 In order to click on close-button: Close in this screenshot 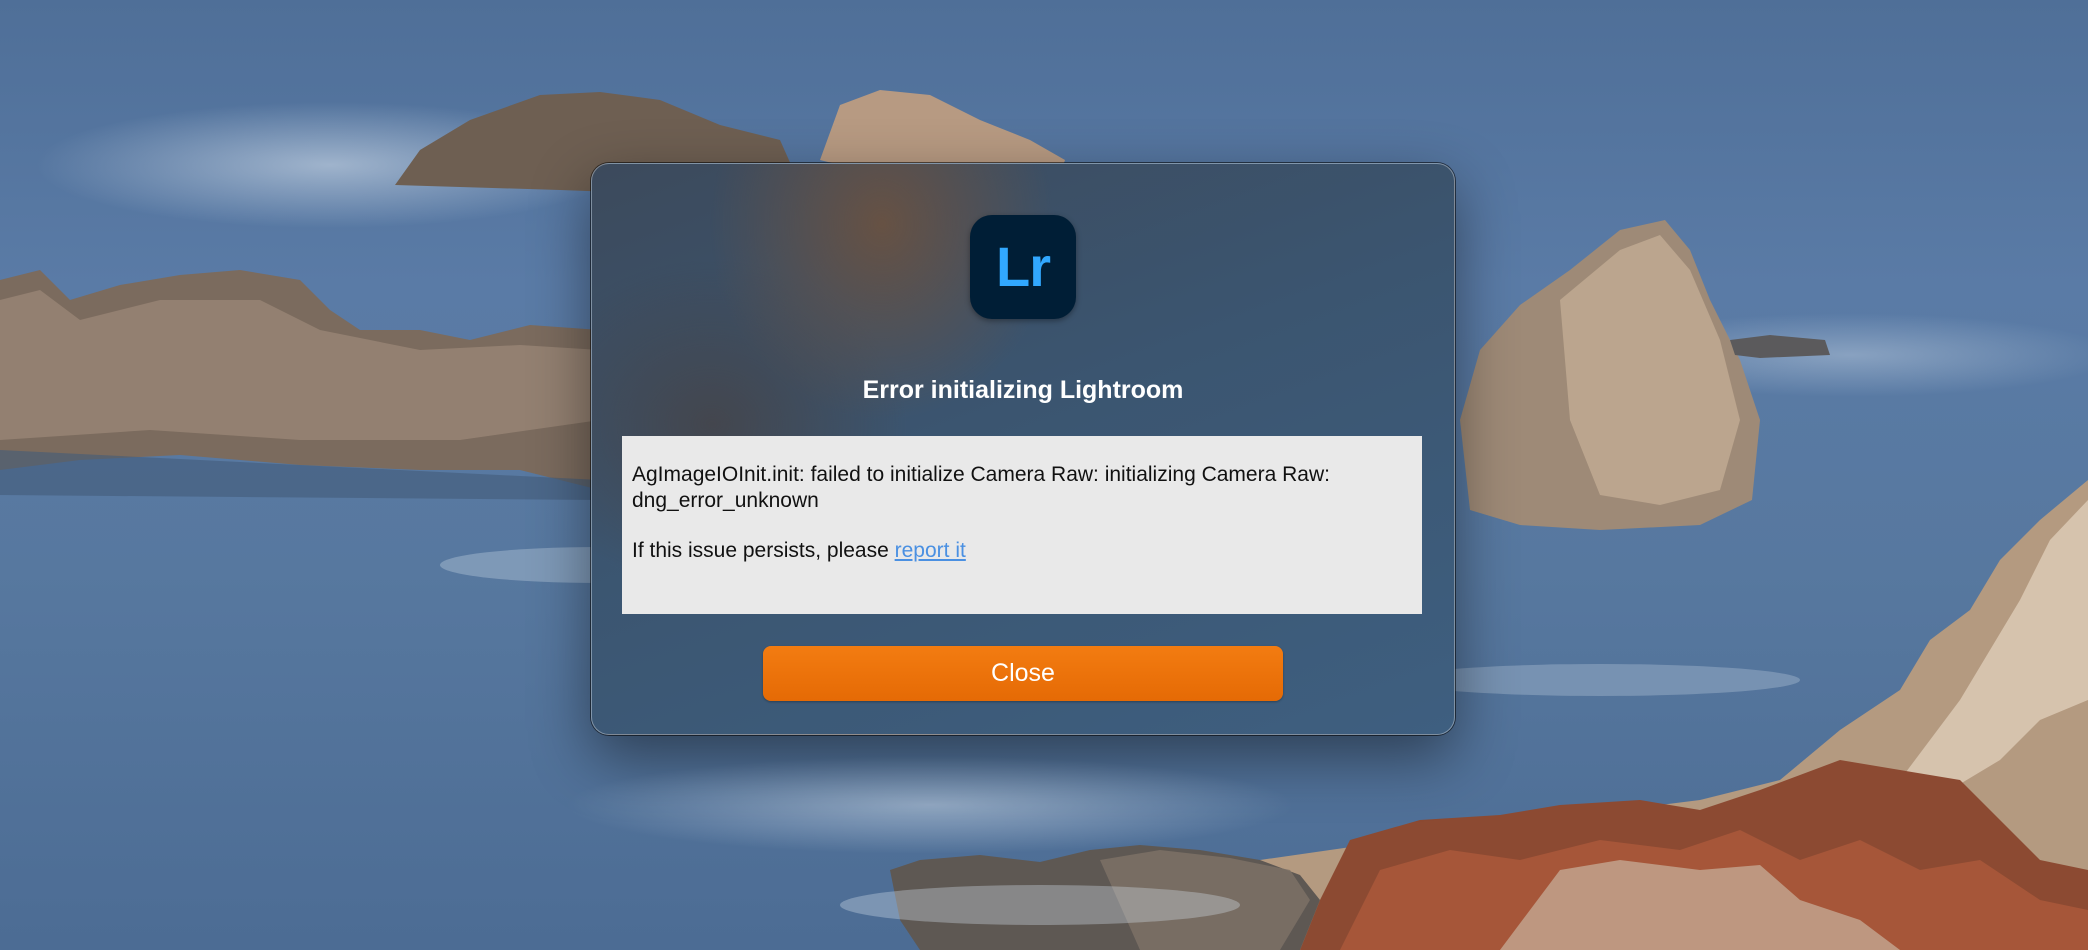, I will do `click(1023, 673)`.